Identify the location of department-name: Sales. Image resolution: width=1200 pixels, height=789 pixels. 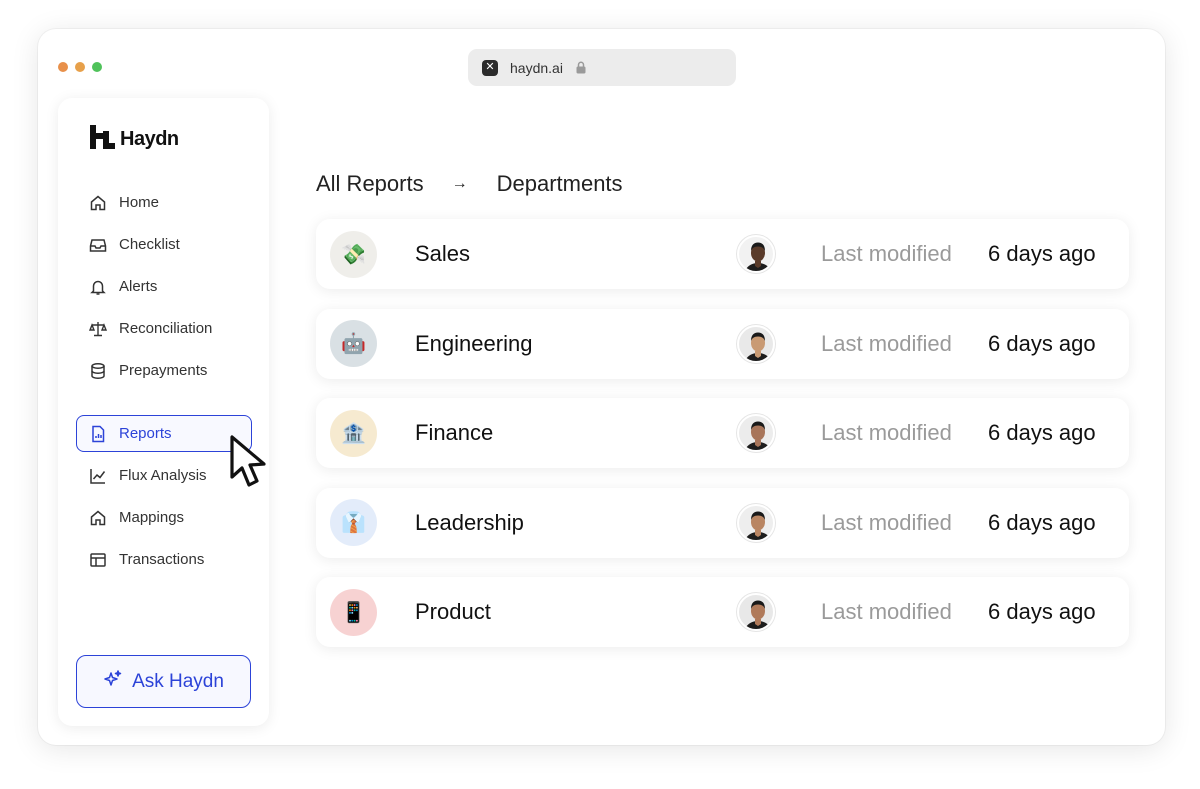
(443, 253).